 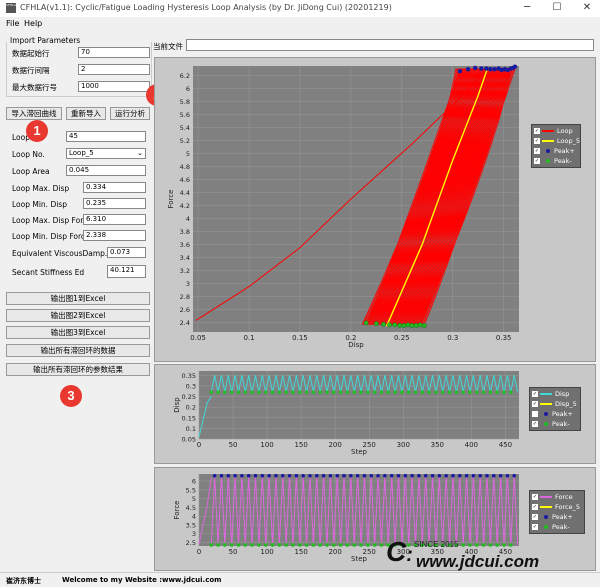 I want to click on run-analysis-button: 运行分析, so click(x=130, y=113).